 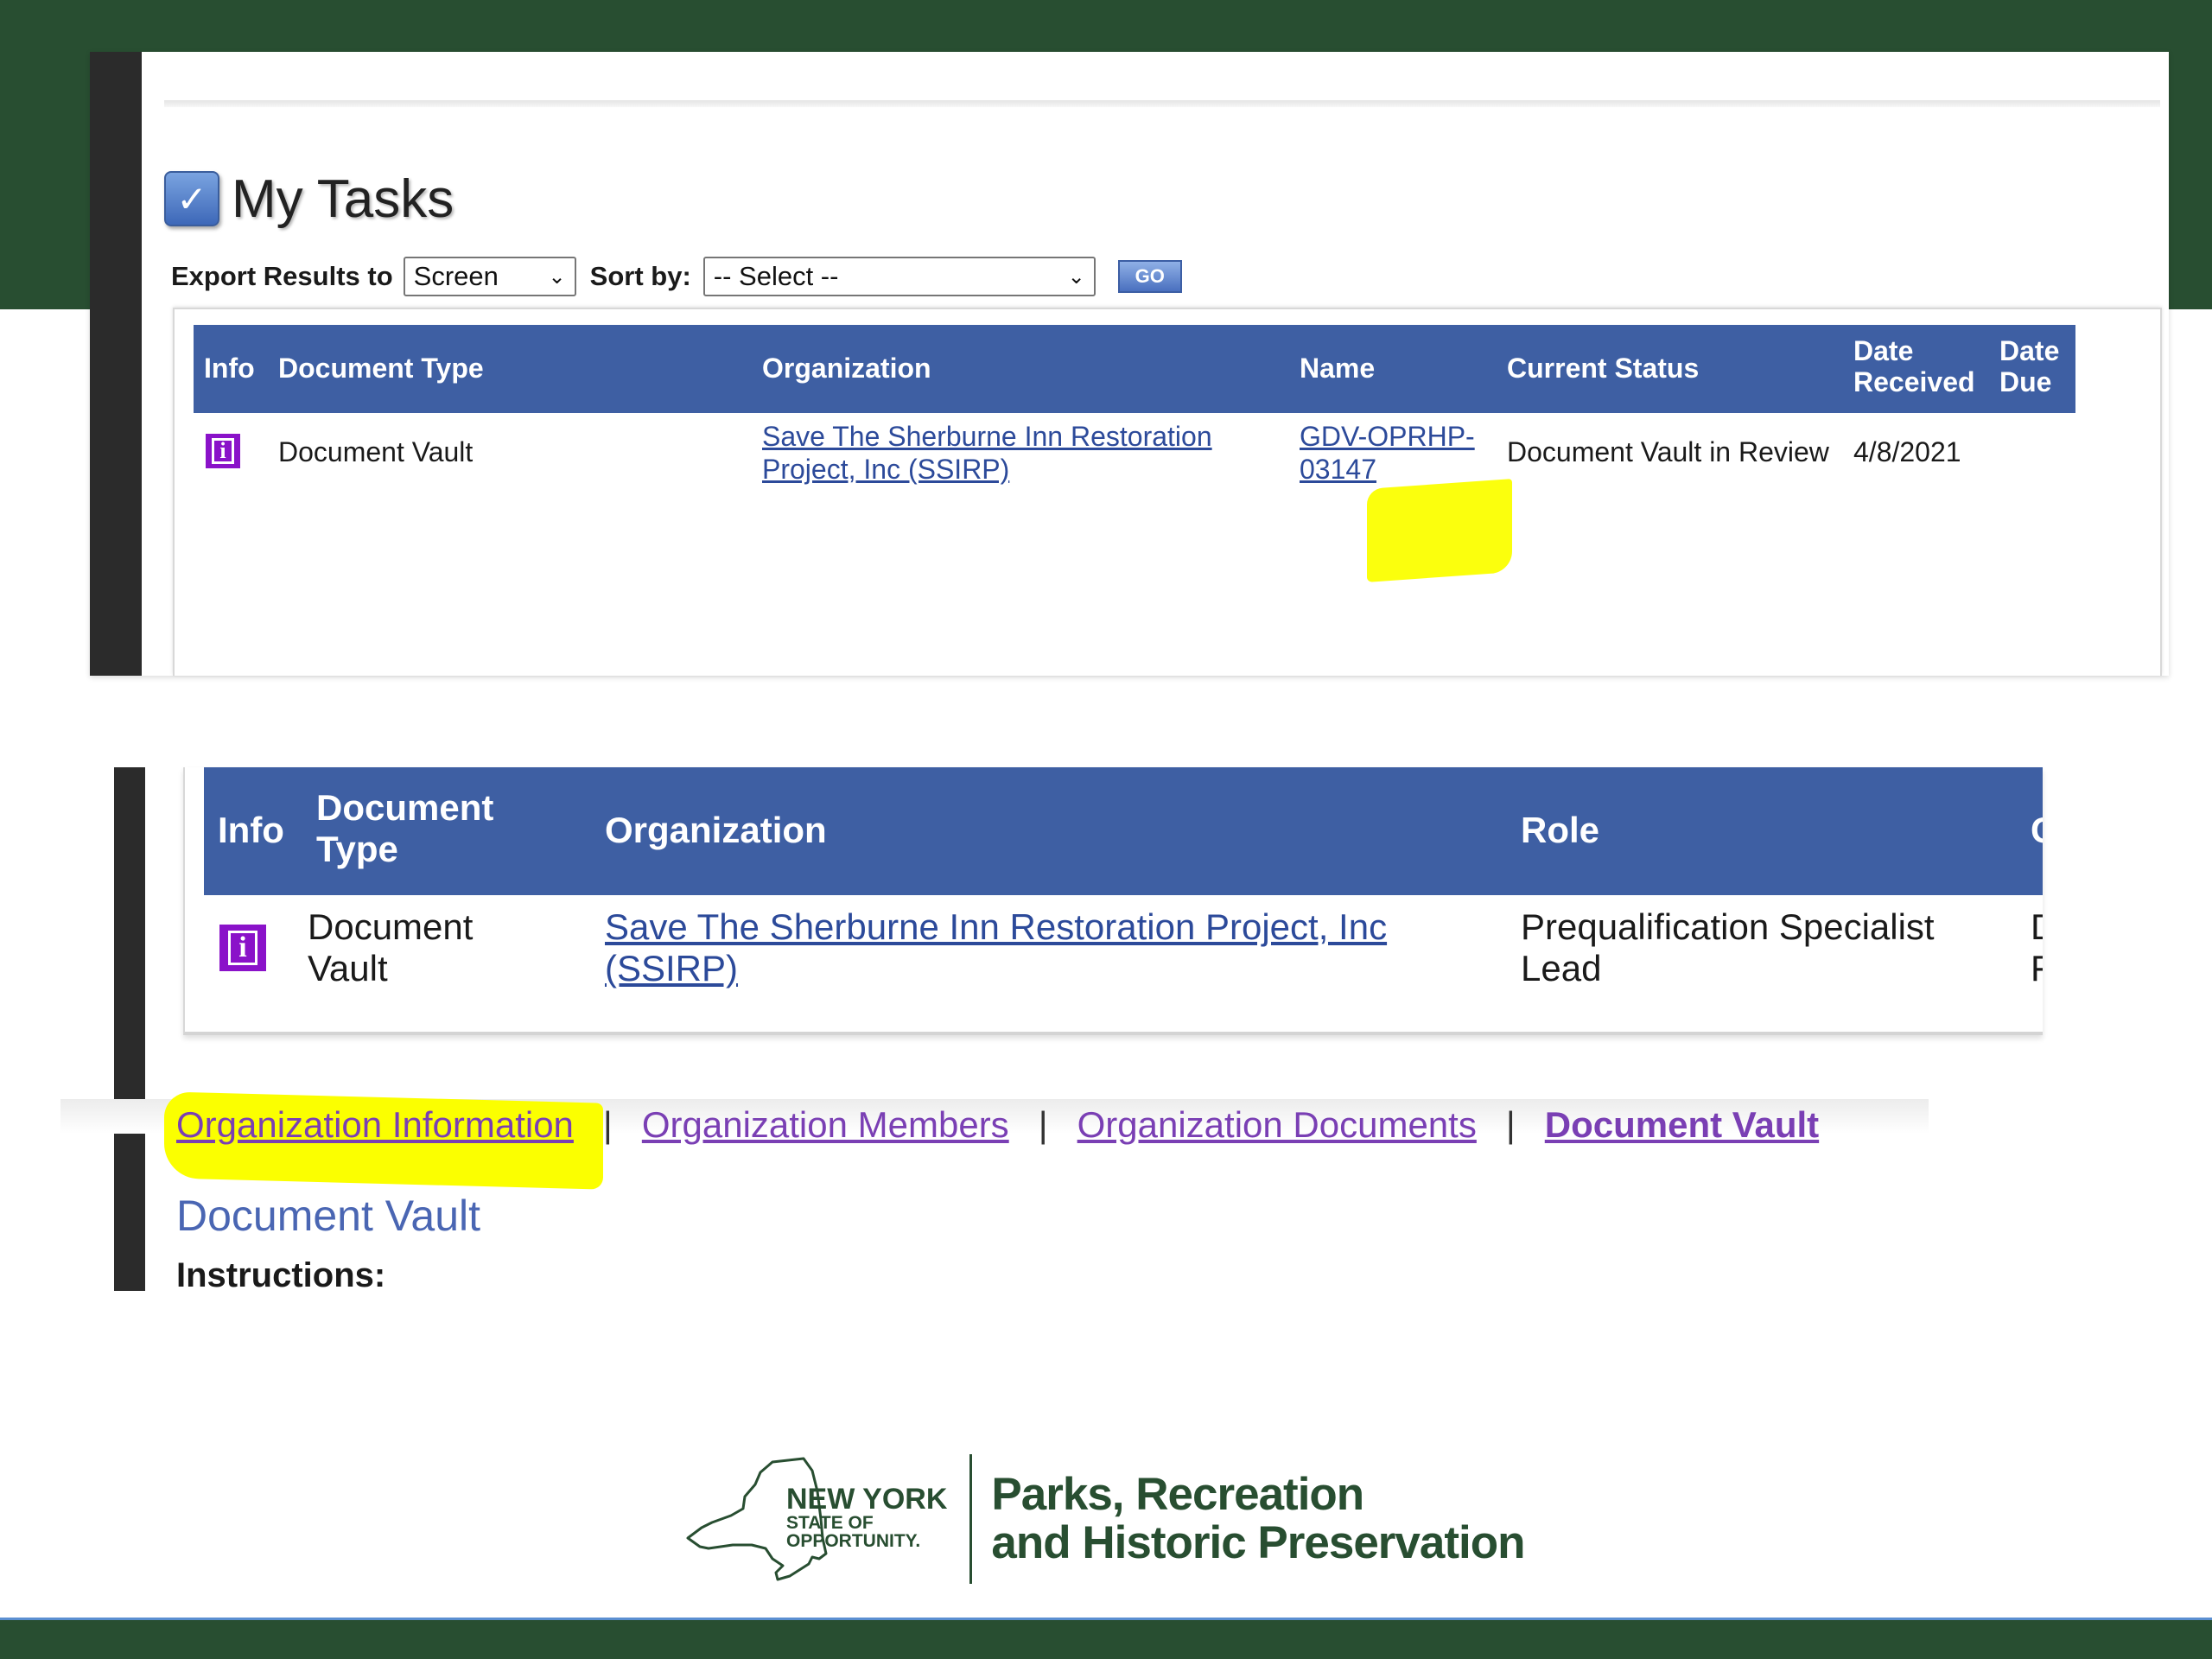 What do you see at coordinates (1914, 381) in the screenshot?
I see `col-date-received-line2: Received` at bounding box center [1914, 381].